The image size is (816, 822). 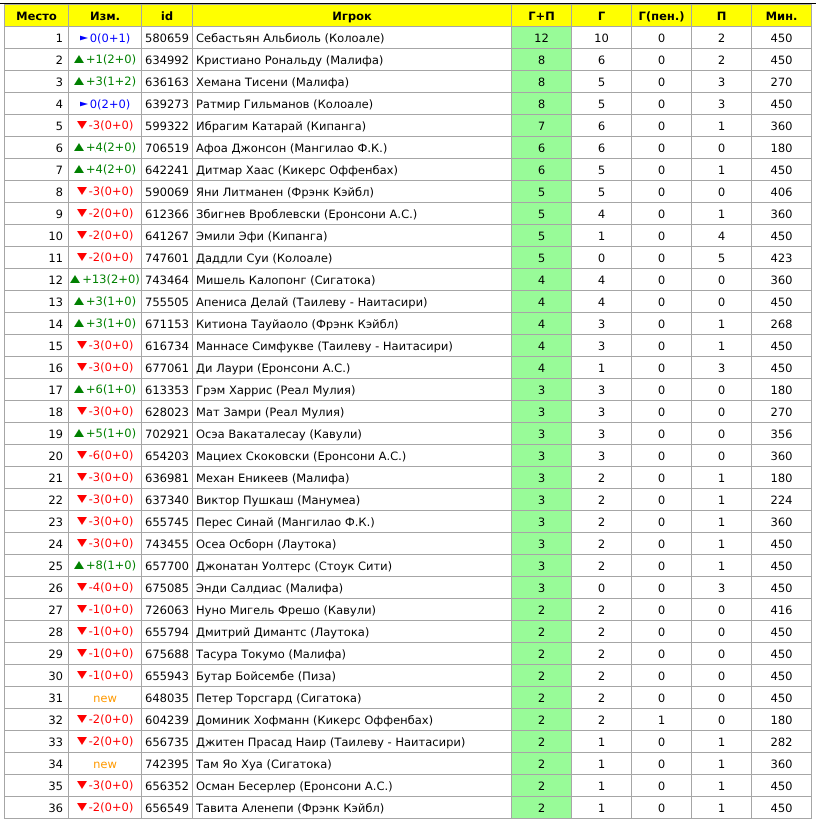 What do you see at coordinates (36, 807) in the screenshot?
I see `place-cell: 36` at bounding box center [36, 807].